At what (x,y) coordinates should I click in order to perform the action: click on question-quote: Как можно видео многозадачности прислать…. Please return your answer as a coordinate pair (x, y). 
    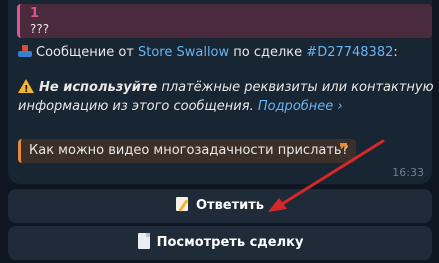
    Looking at the image, I should click on (187, 151).